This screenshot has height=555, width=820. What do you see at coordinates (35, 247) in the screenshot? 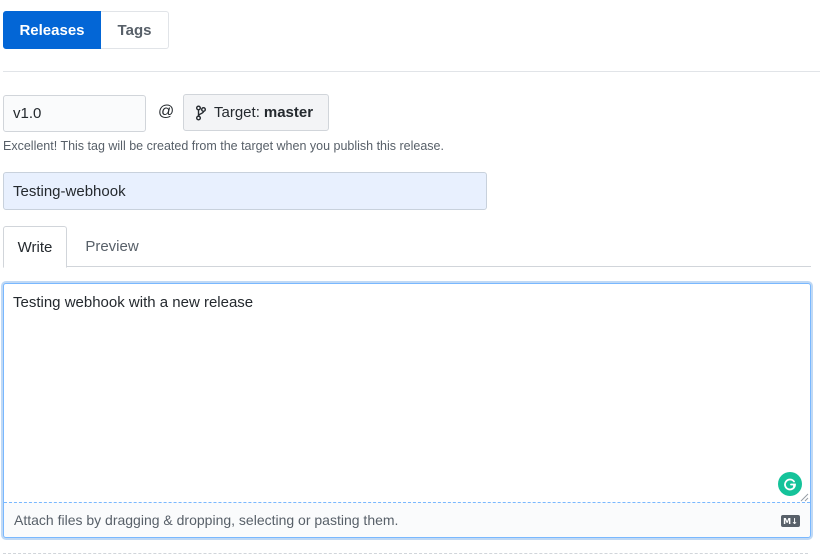
I see `tab-write: Write` at bounding box center [35, 247].